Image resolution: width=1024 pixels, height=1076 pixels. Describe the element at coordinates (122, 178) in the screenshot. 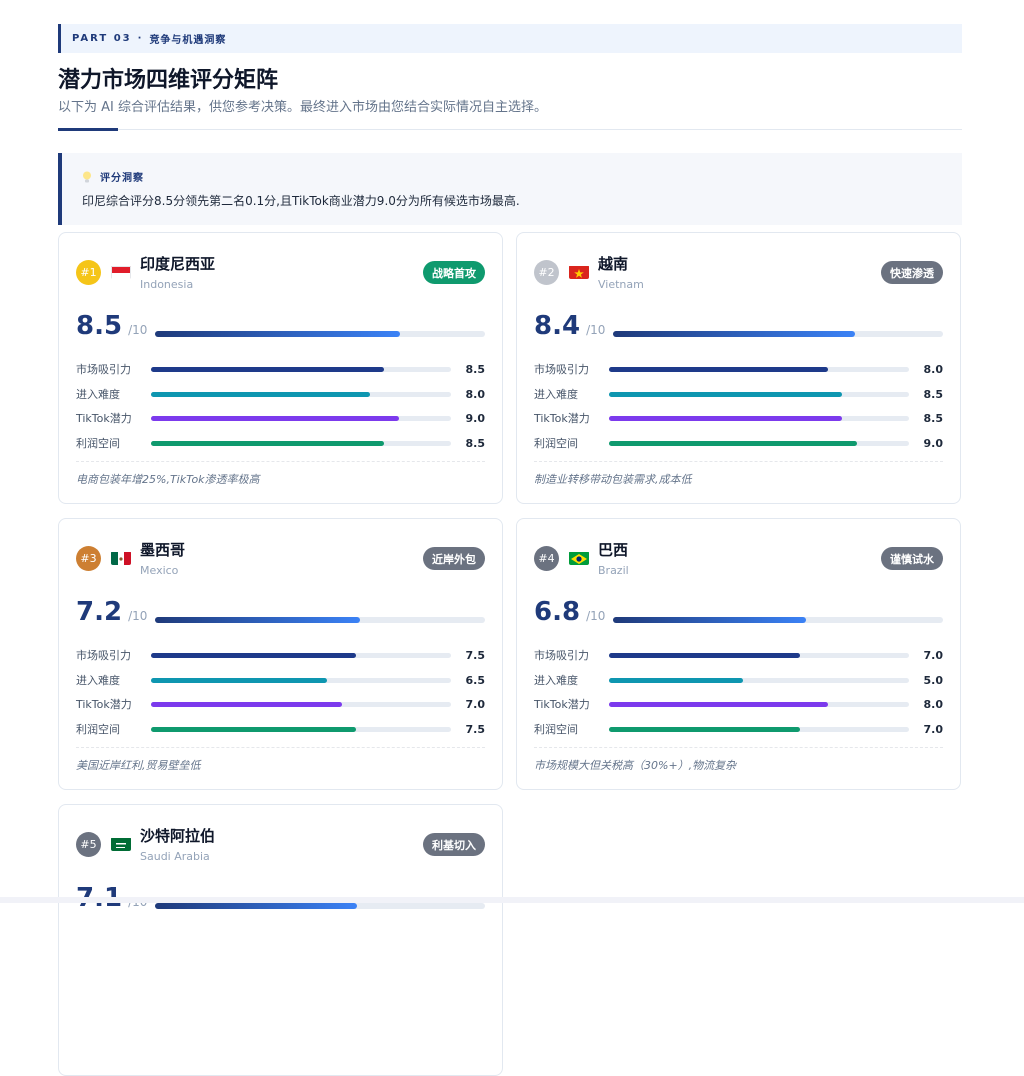

I see `insight-label: 评分洞察` at that location.